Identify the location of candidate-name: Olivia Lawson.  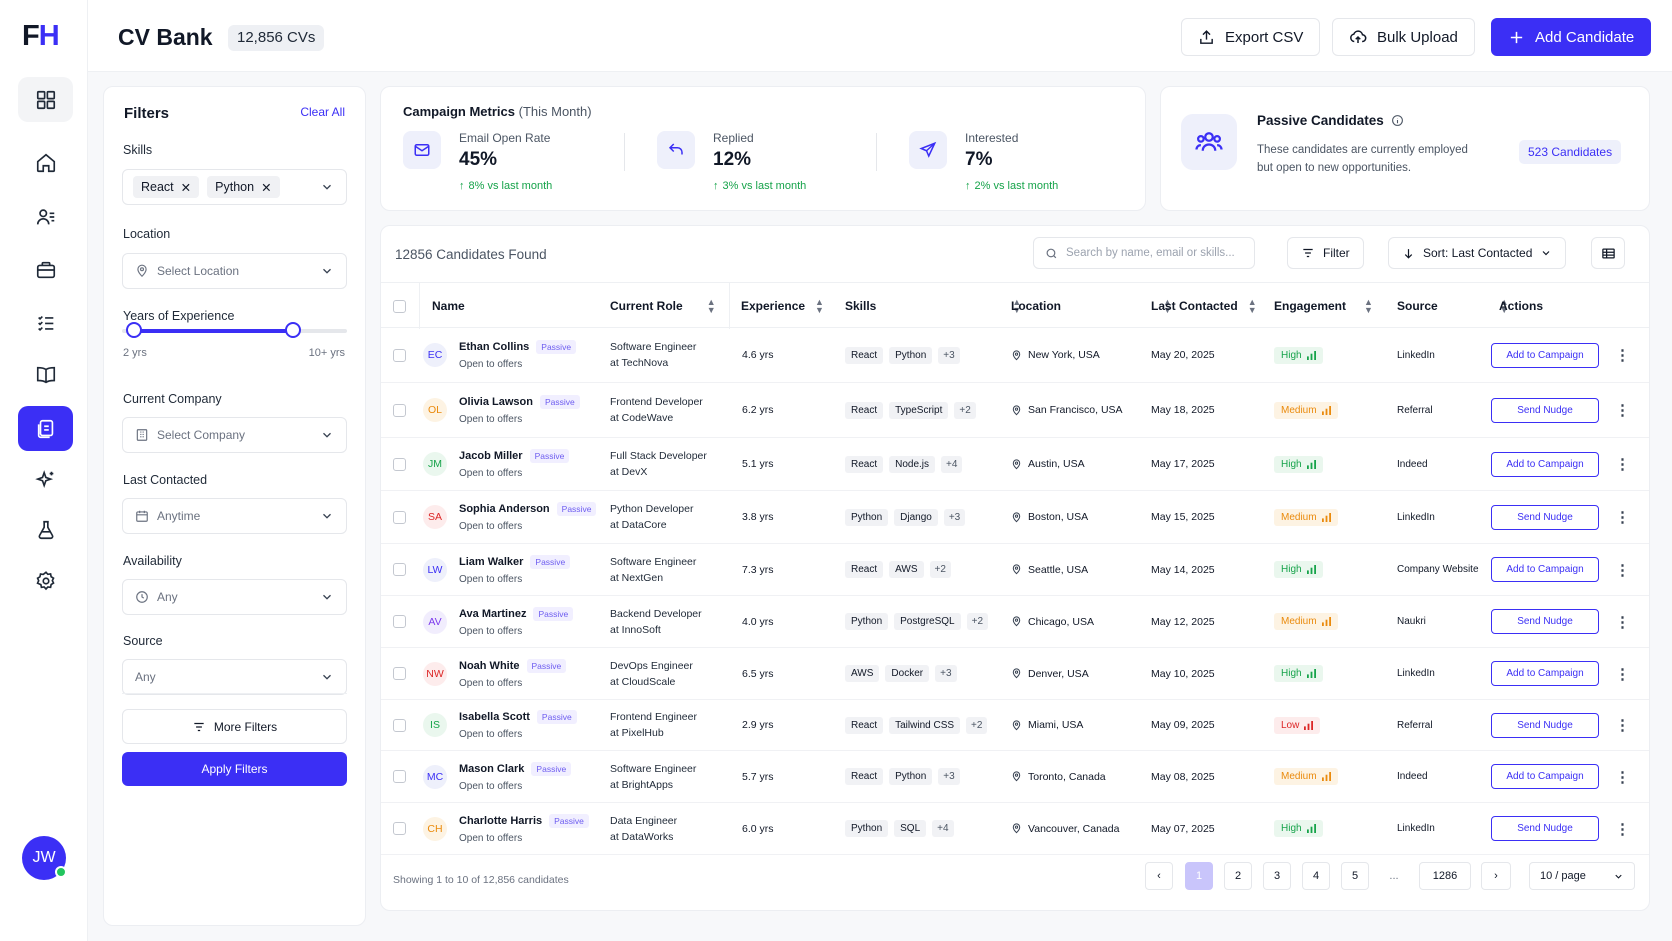
(496, 402).